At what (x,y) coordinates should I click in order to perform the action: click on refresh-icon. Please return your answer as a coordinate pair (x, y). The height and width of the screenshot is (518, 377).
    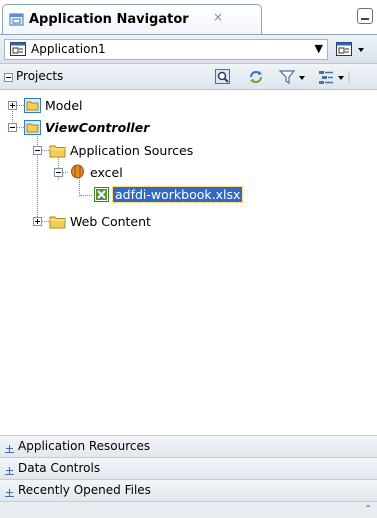
    Looking at the image, I should click on (256, 77).